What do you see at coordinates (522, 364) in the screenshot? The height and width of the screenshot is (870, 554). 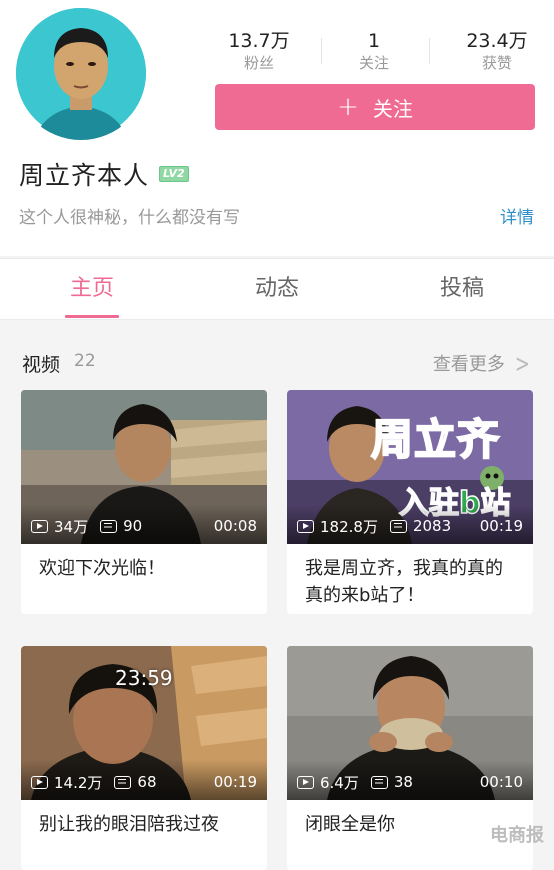 I see `chevron-right-icon: >` at bounding box center [522, 364].